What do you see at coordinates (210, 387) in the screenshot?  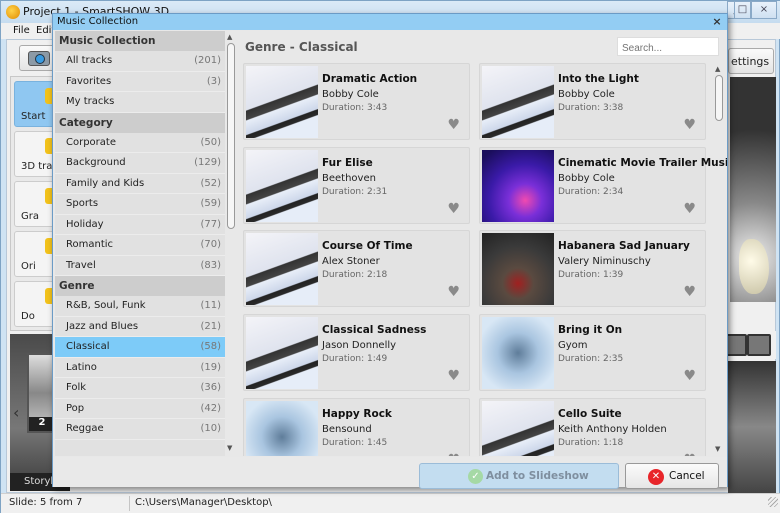 I see `sidebar-item-count: (36)` at bounding box center [210, 387].